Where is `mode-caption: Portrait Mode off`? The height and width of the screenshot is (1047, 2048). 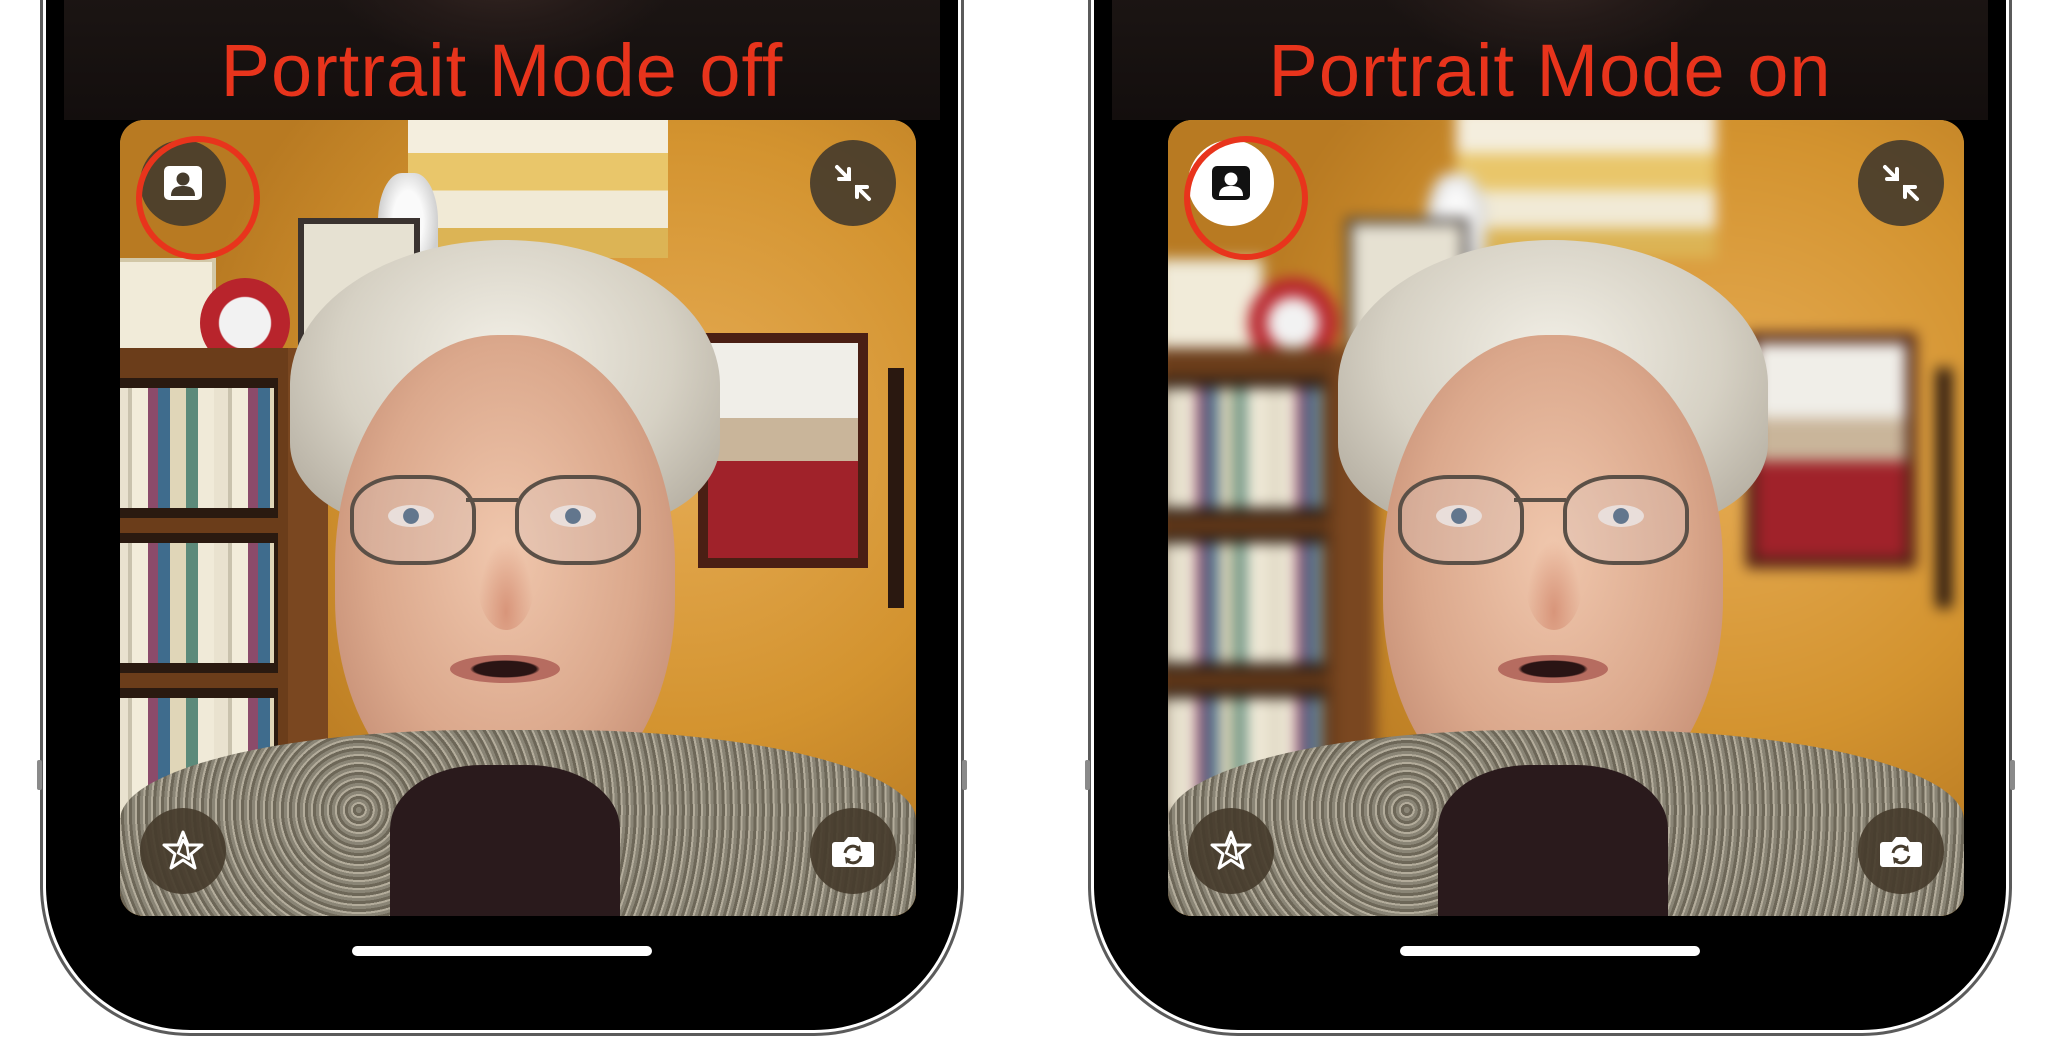
mode-caption: Portrait Mode off is located at coordinates (502, 70).